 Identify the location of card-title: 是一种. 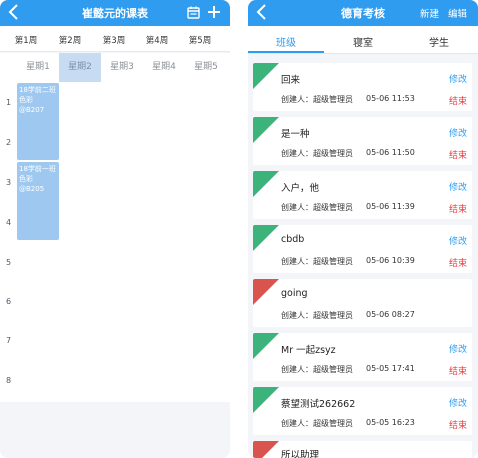
(295, 134).